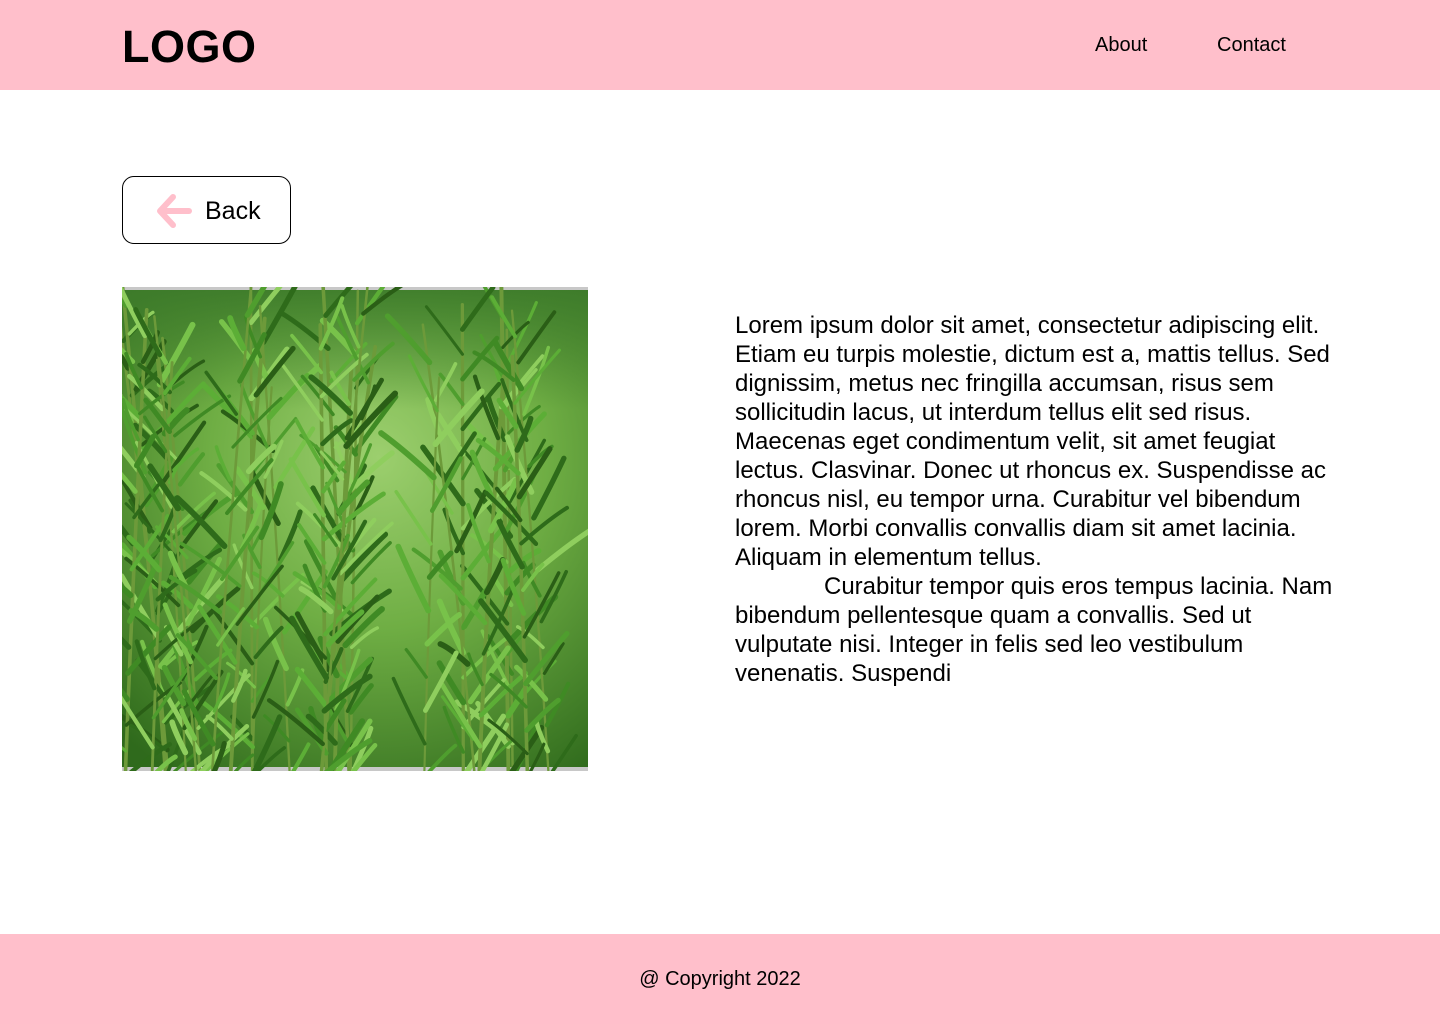 This screenshot has width=1440, height=1024. I want to click on back-button-label: Back, so click(233, 211).